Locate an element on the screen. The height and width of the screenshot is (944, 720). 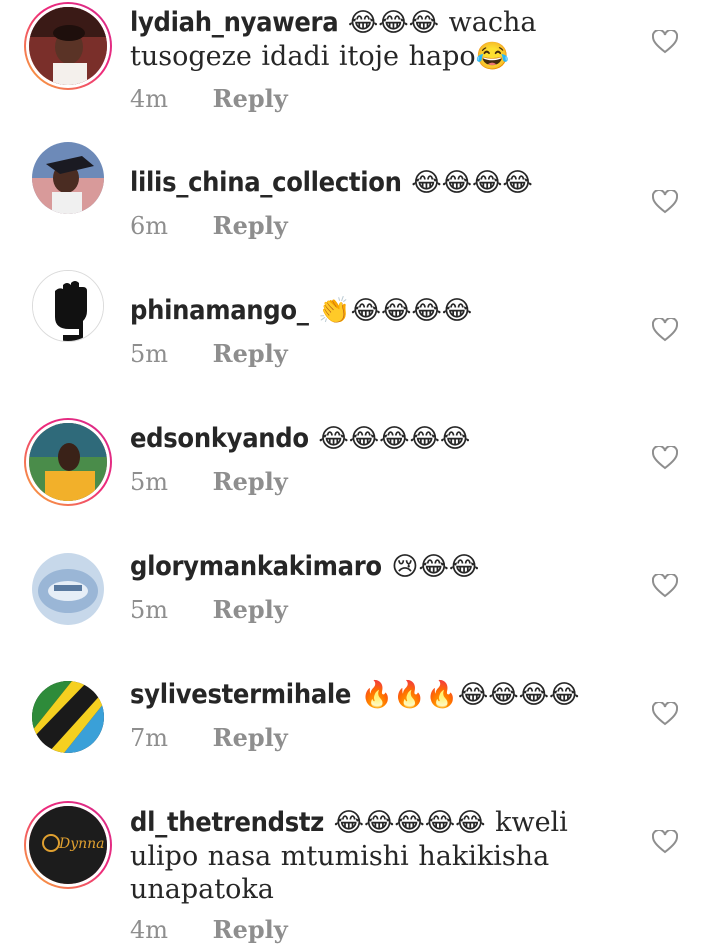
comment-username: lilis_china_collection is located at coordinates (266, 182).